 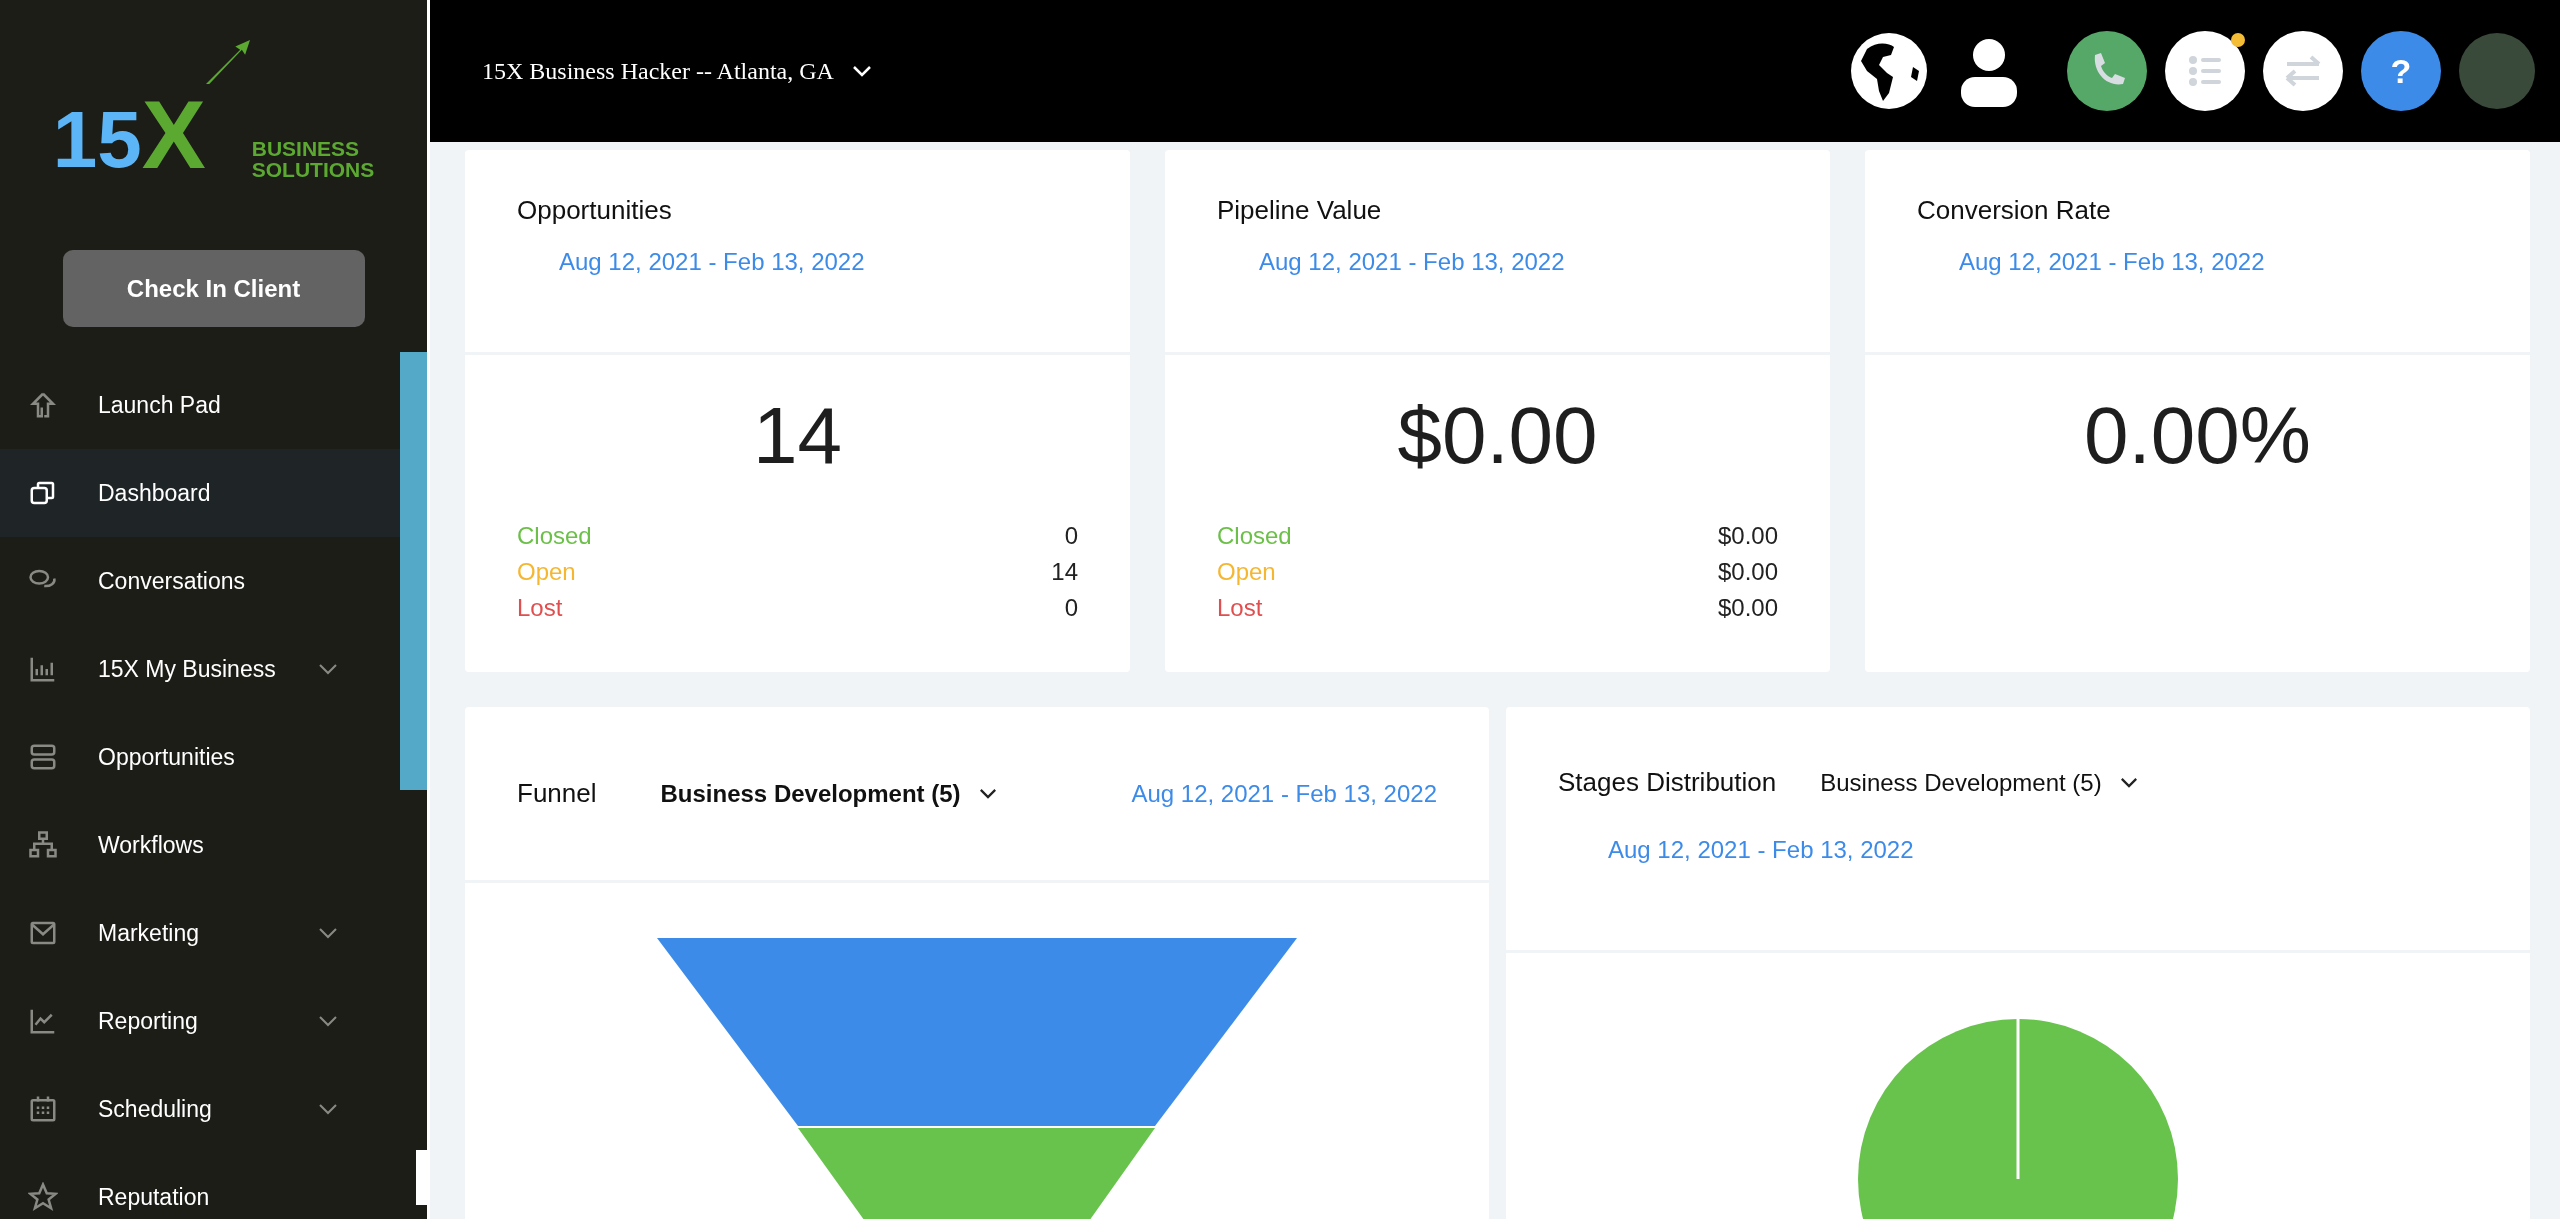 What do you see at coordinates (1064, 572) in the screenshot?
I see `status-value: 14` at bounding box center [1064, 572].